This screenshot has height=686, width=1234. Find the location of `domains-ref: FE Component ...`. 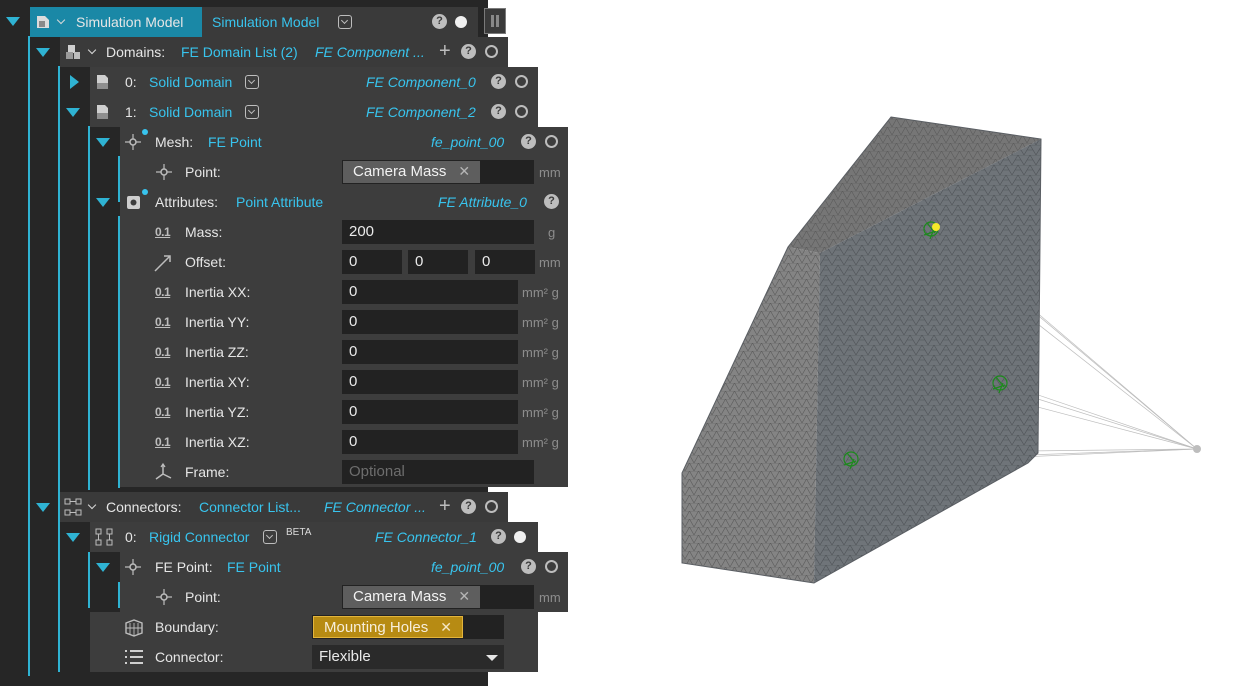

domains-ref: FE Component ... is located at coordinates (370, 52).